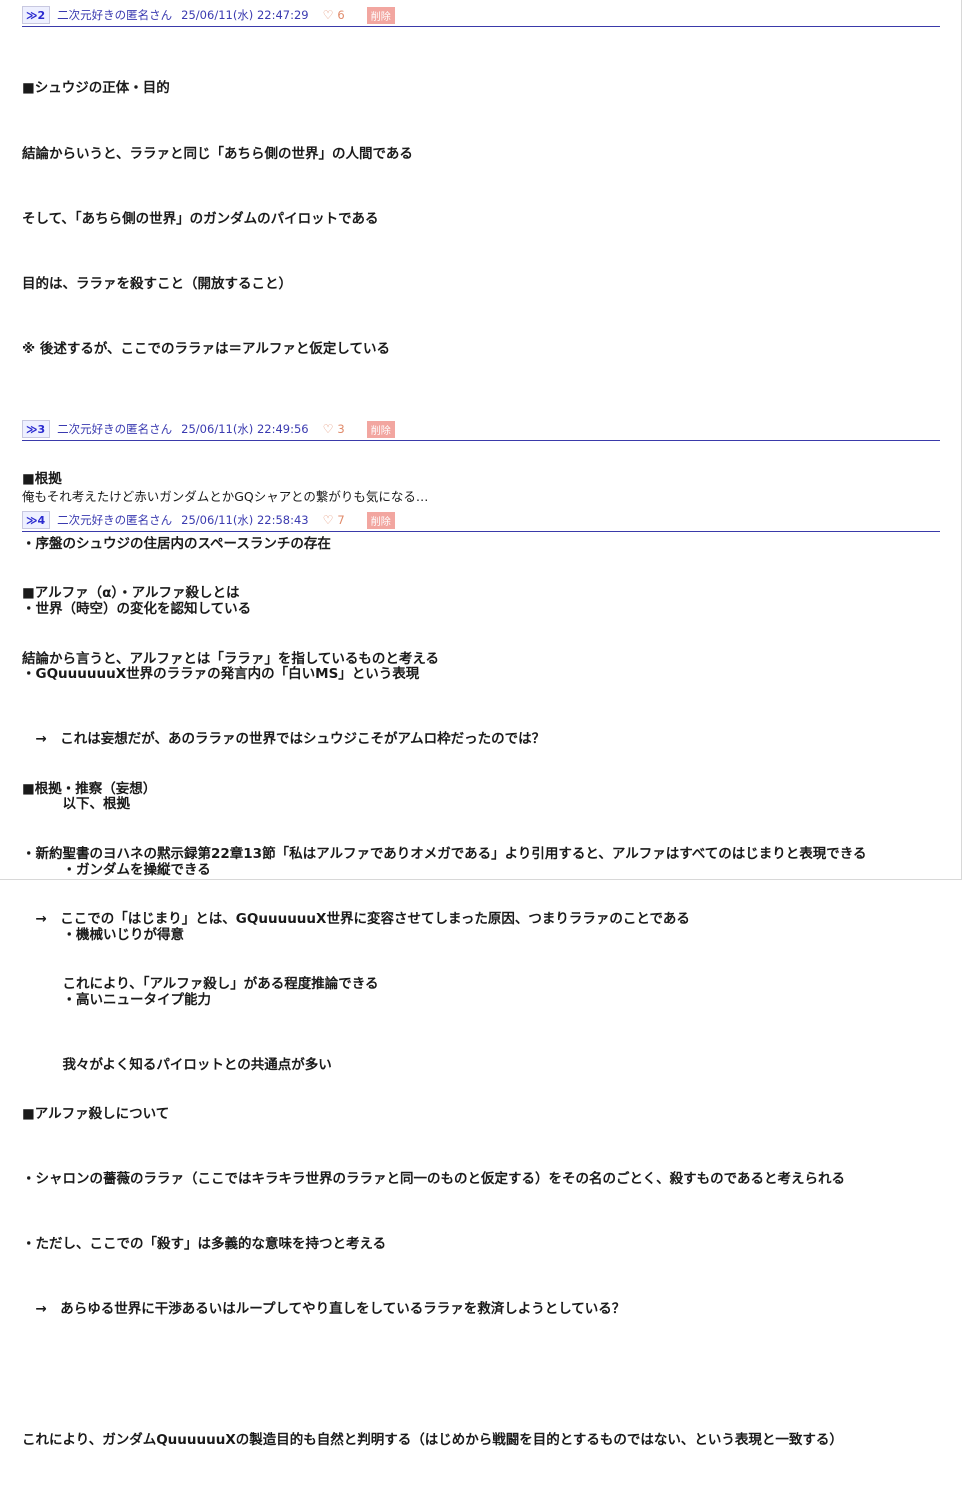 This screenshot has width=963, height=1495. Describe the element at coordinates (200, 983) in the screenshot. I see `post-line: これにより、「アルファ殺し」がある程度推論できる` at that location.